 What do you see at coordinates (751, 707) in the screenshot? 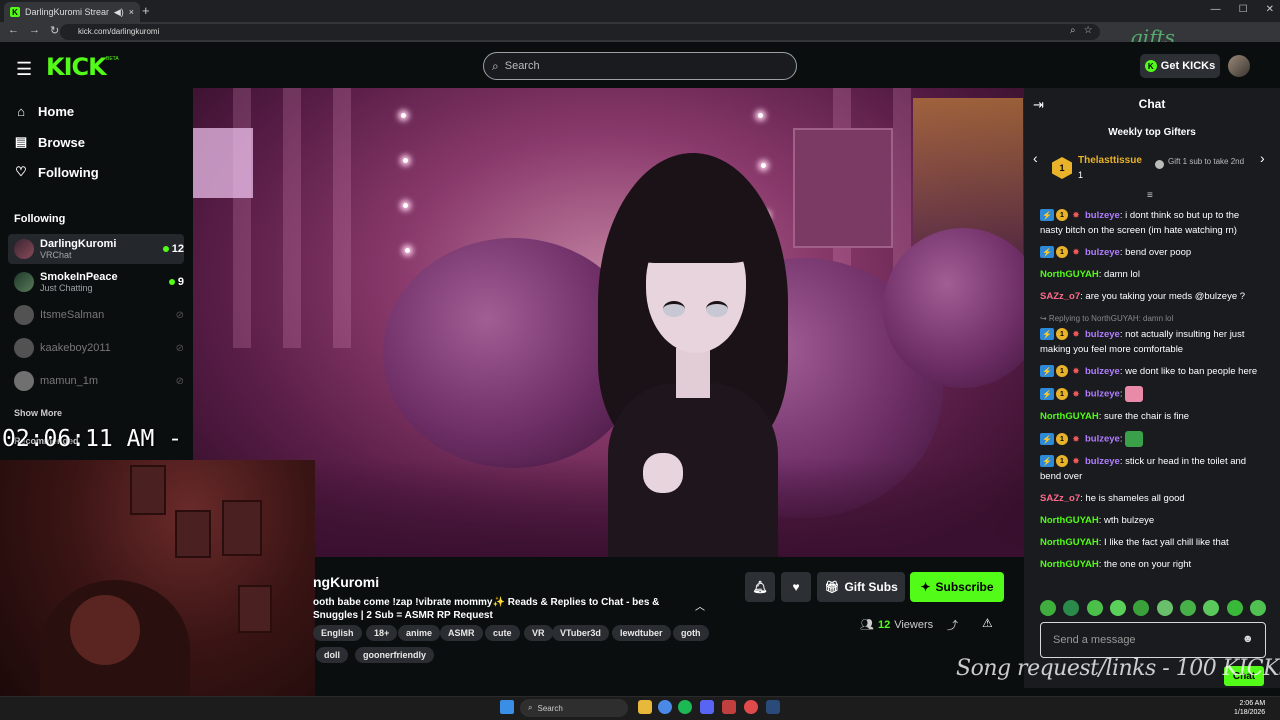
I see `obs-icon` at bounding box center [751, 707].